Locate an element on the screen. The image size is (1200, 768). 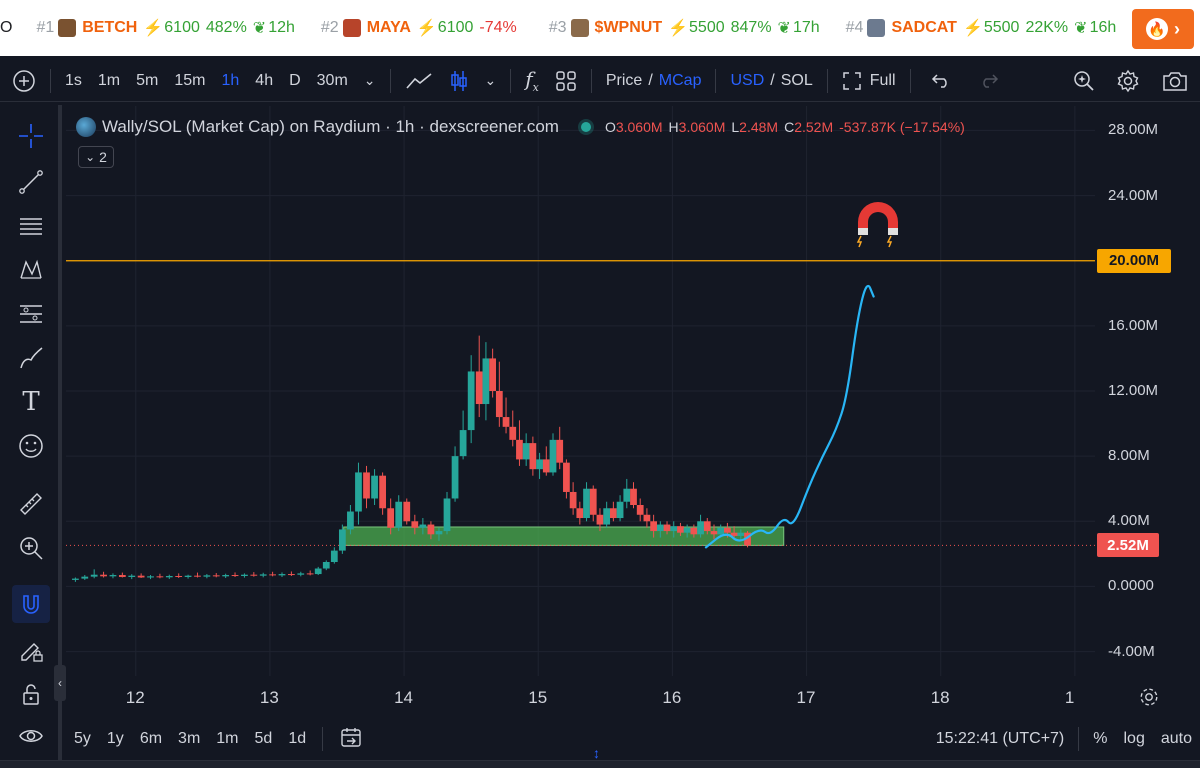
eye-icon is located at coordinates (31, 736).